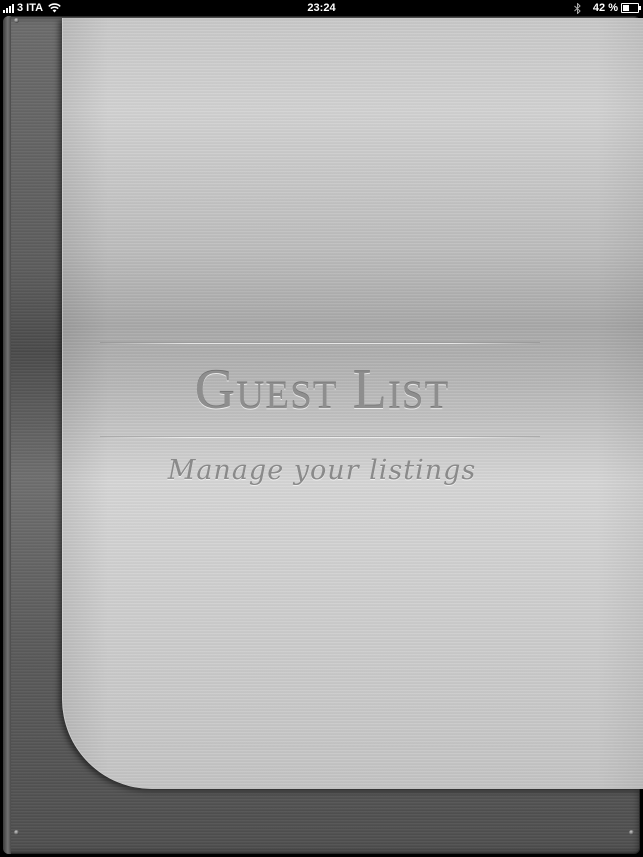 This screenshot has width=643, height=857. I want to click on status-time: 23:24, so click(321, 8).